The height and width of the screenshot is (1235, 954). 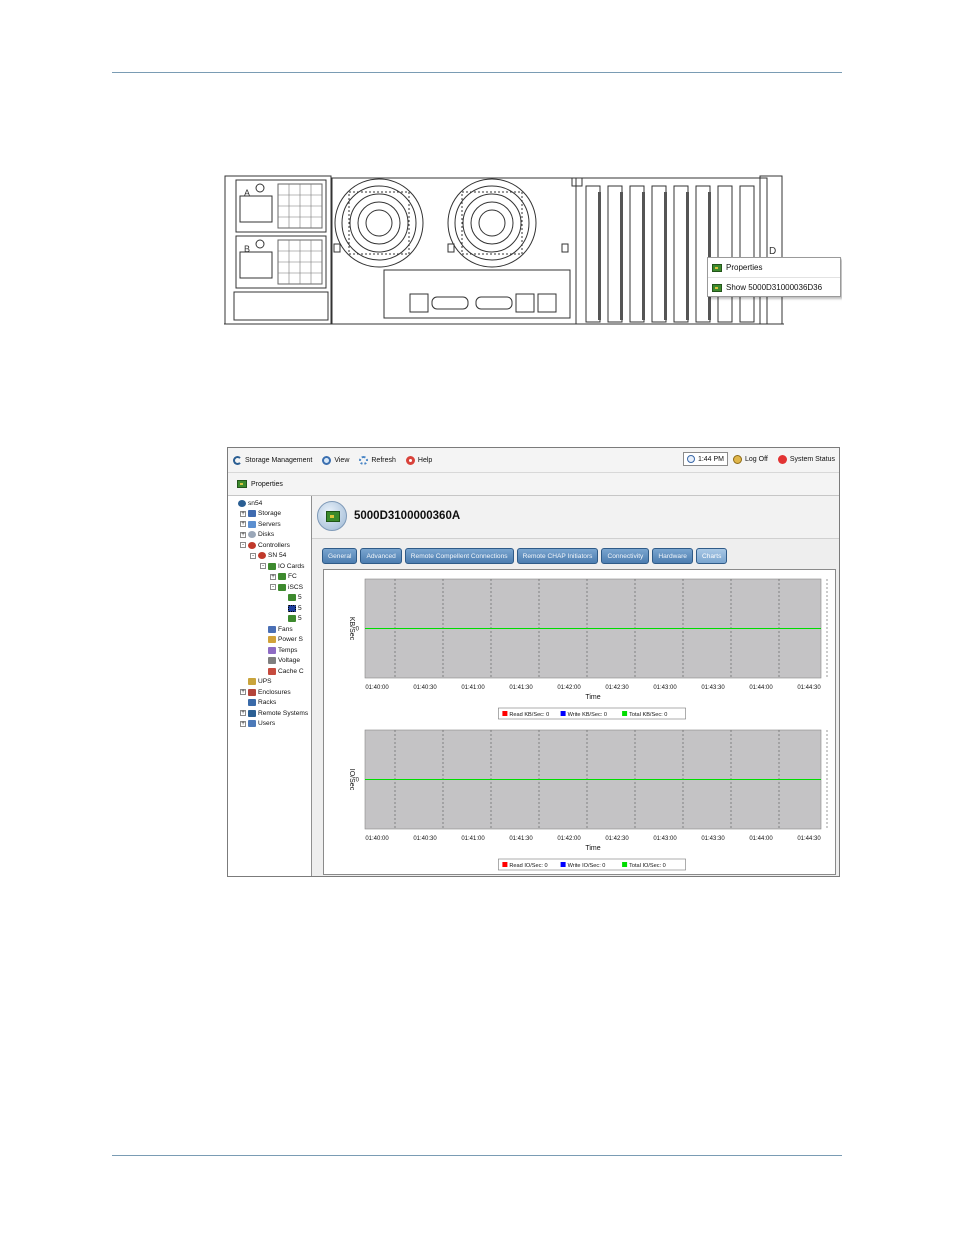 What do you see at coordinates (335, 460) in the screenshot?
I see `menu-view: View` at bounding box center [335, 460].